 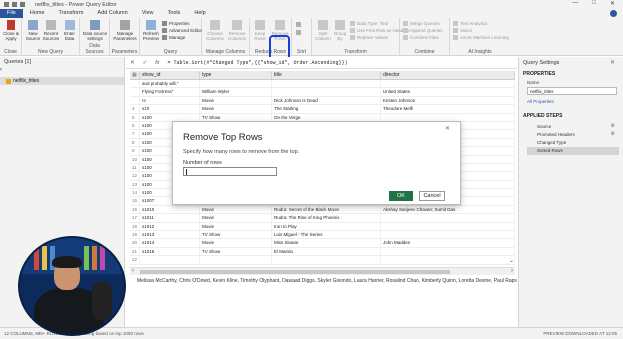 I want to click on tab-transform: Transform, so click(x=71, y=13).